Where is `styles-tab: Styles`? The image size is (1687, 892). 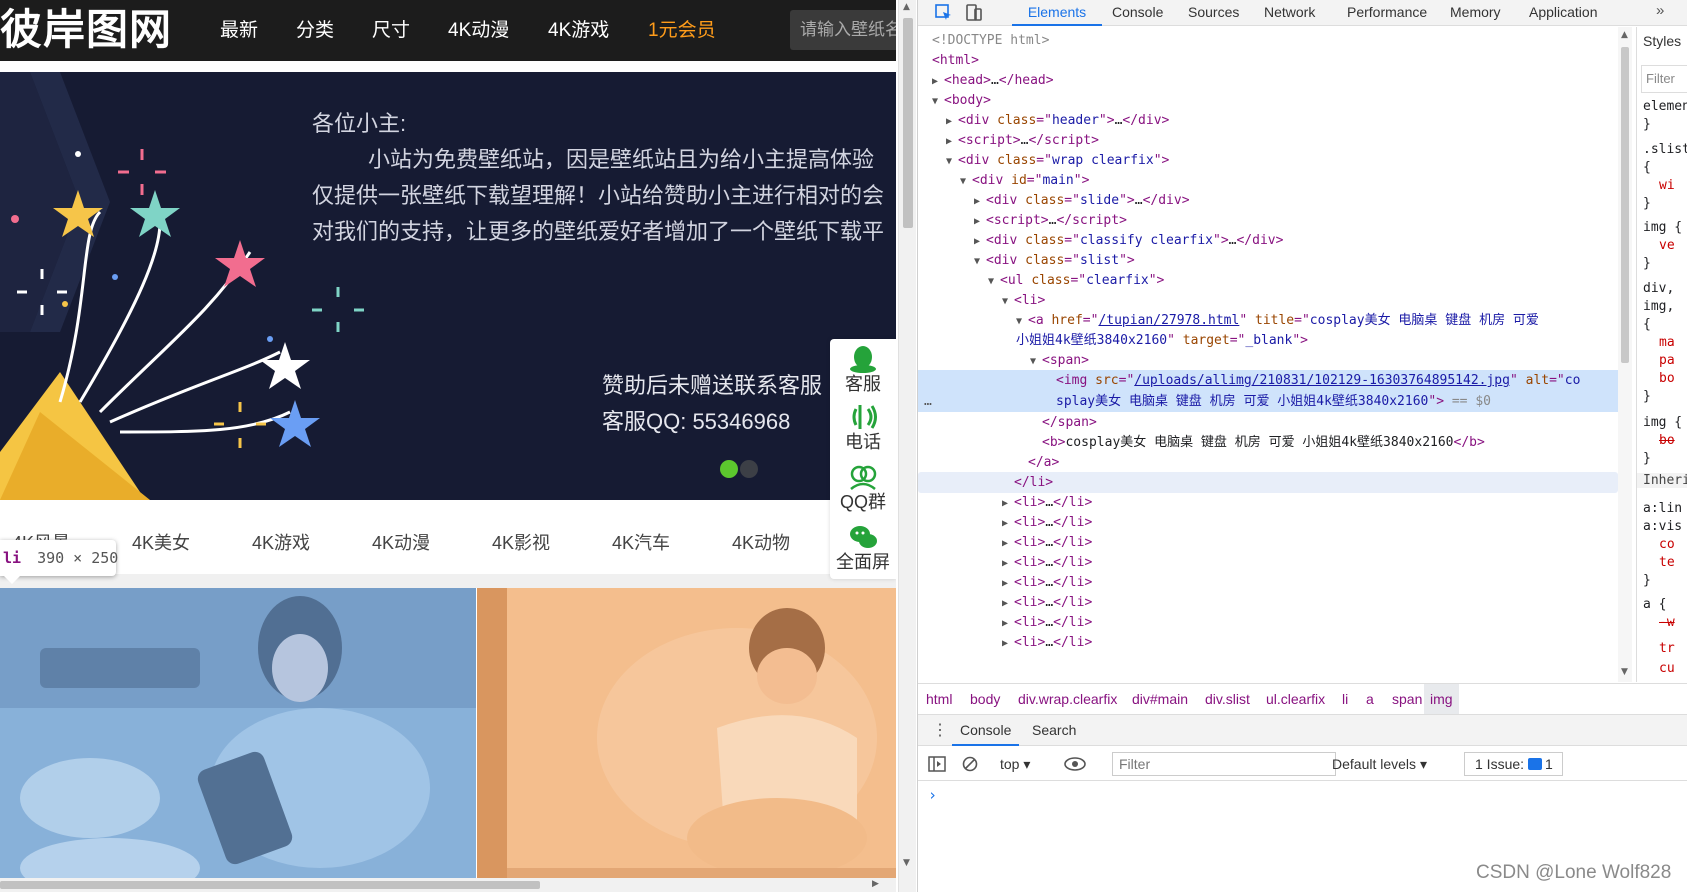 styles-tab: Styles is located at coordinates (1662, 41).